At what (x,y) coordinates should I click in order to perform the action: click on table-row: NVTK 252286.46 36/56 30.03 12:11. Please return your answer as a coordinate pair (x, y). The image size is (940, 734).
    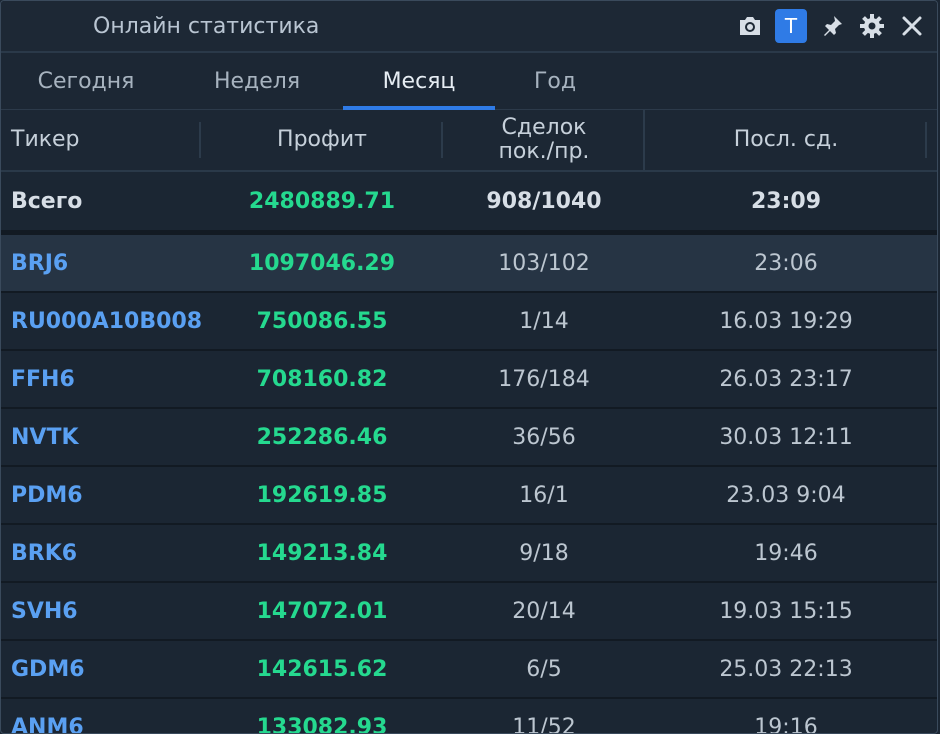
    Looking at the image, I should click on (469, 438).